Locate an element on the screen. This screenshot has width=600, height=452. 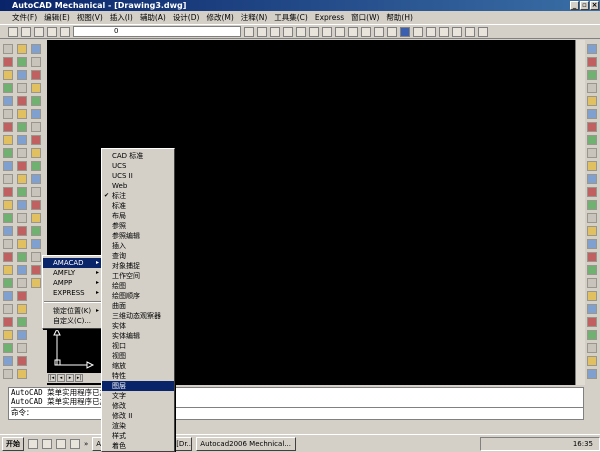
redo-icon is located at coordinates (262, 31).